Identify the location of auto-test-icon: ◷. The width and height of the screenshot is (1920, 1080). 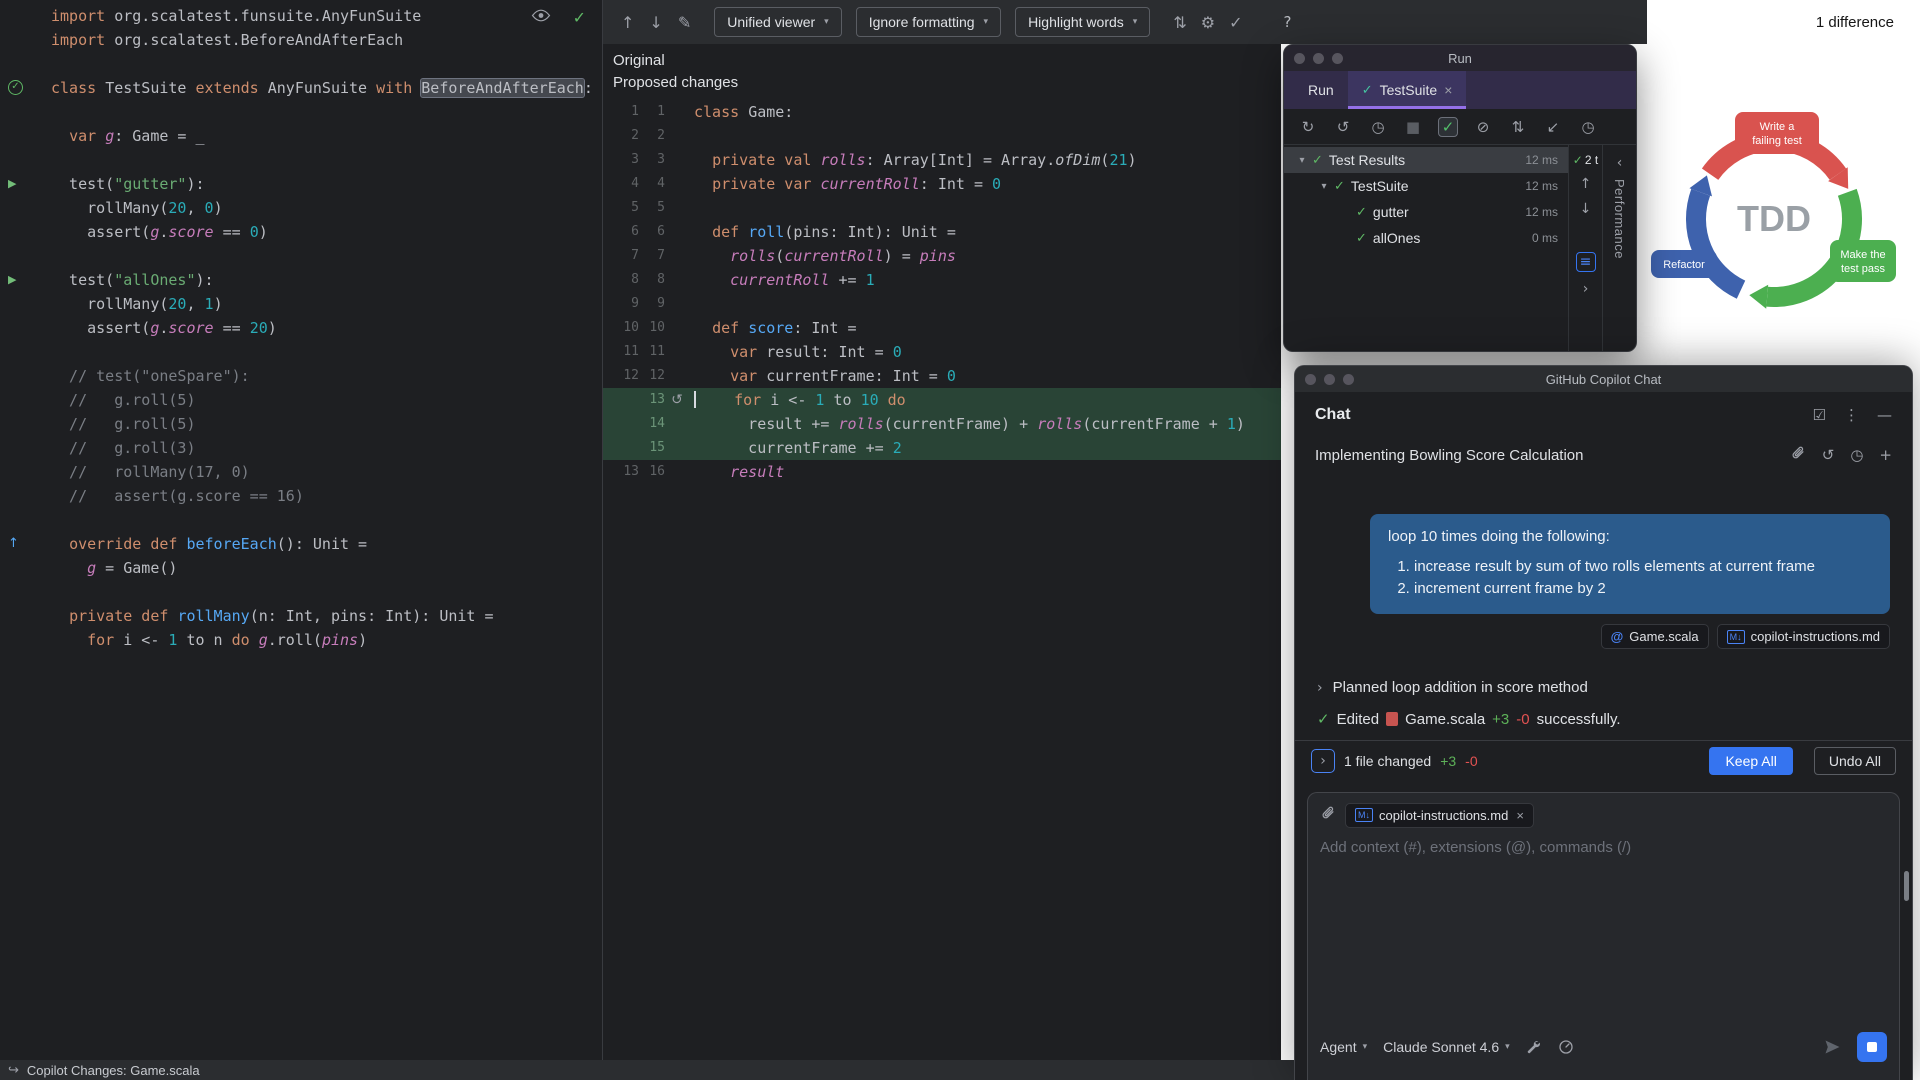
(1378, 127).